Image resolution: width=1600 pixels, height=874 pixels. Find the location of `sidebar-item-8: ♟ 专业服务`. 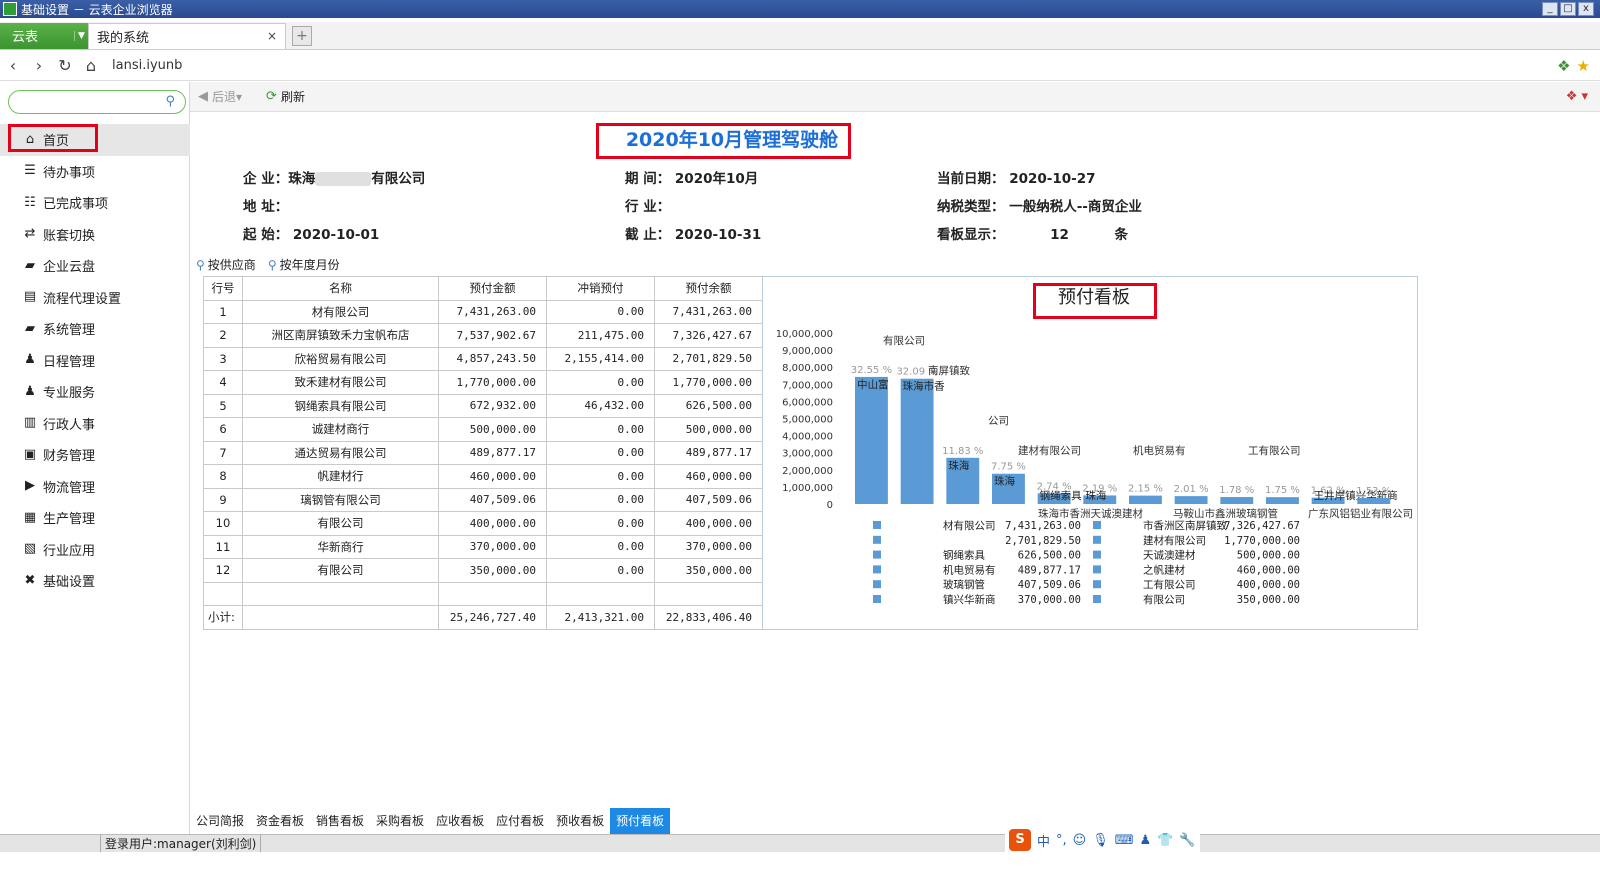

sidebar-item-8: ♟ 专业服务 is located at coordinates (95, 392).